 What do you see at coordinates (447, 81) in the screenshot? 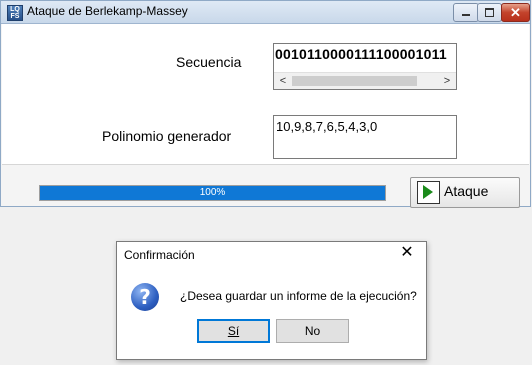
I see `scroll-right-icon: >` at bounding box center [447, 81].